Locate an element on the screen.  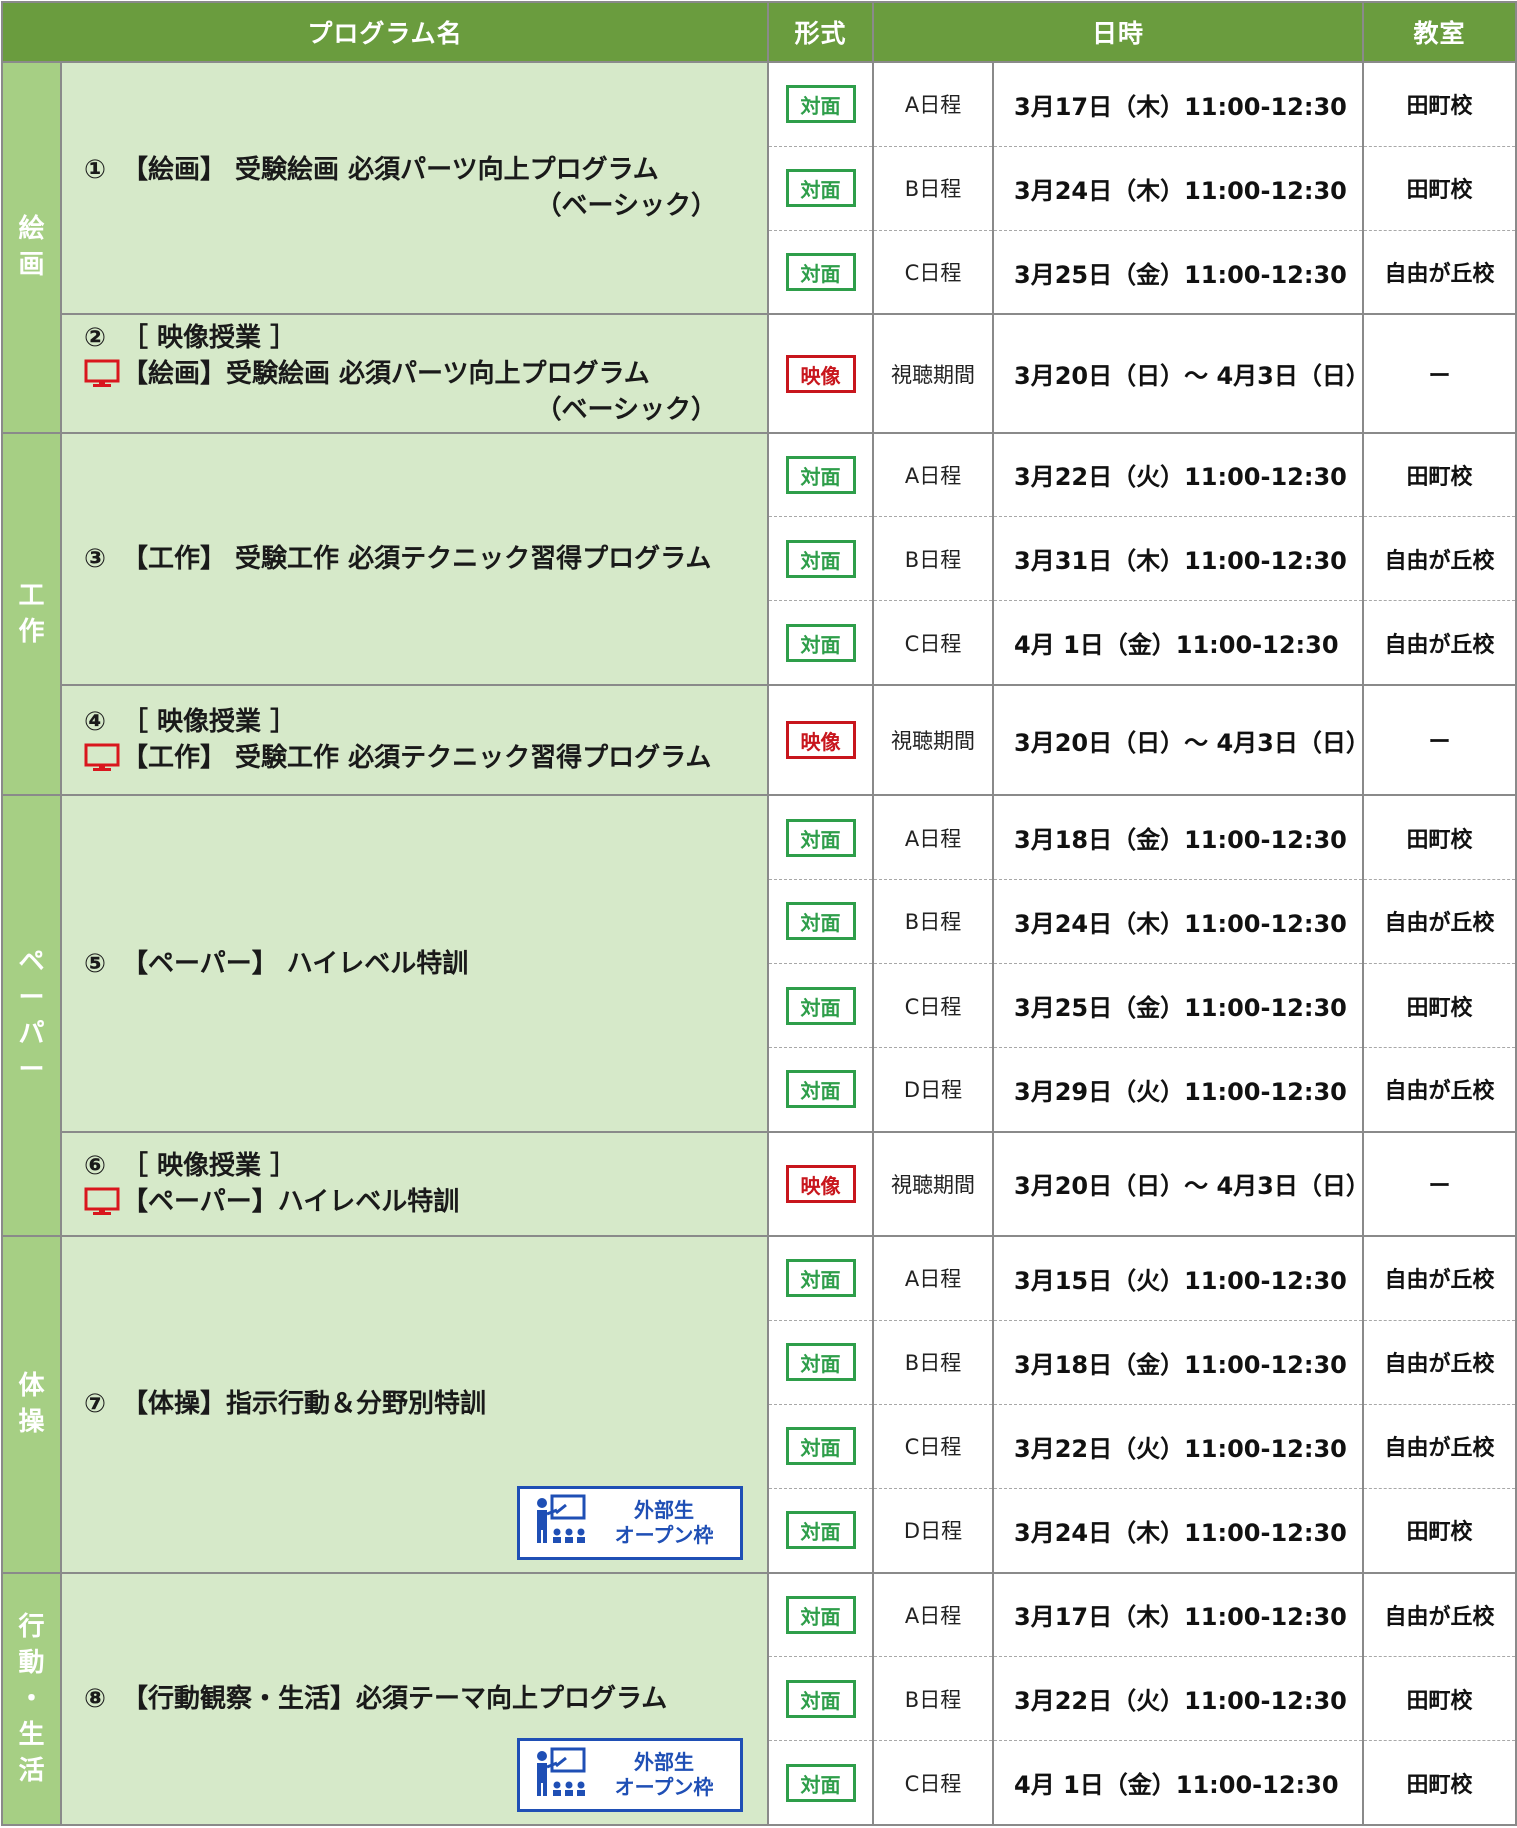
session-datetime: 3月17日（木）11:00-12:30 is located at coordinates (1178, 103).